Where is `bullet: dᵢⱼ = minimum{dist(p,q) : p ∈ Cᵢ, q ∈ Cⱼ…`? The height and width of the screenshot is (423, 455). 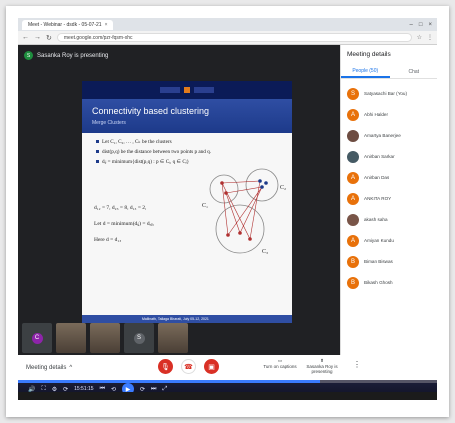 bullet: dᵢⱼ = minimum{dist(p,q) : p ∈ Cᵢ, q ∈ Cⱼ… is located at coordinates (153, 162).